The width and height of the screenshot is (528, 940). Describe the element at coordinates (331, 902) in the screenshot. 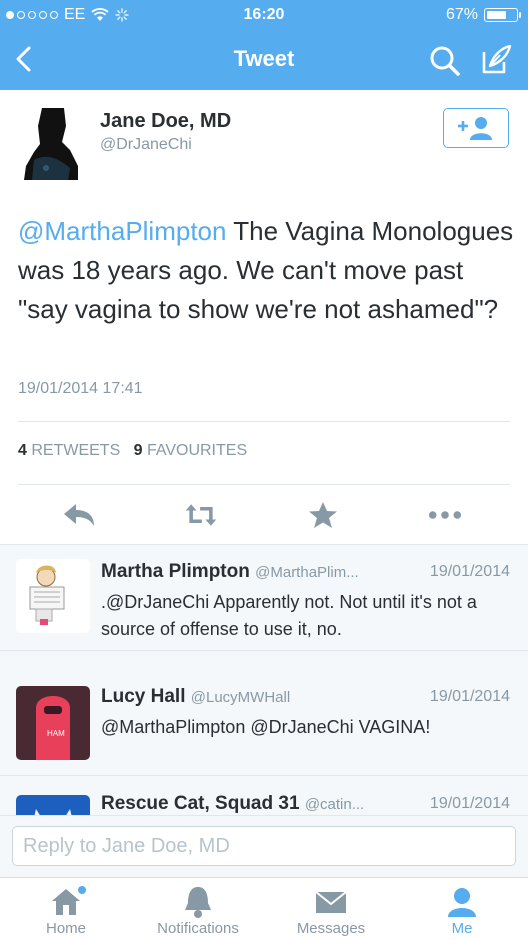

I see `envelope-icon` at that location.